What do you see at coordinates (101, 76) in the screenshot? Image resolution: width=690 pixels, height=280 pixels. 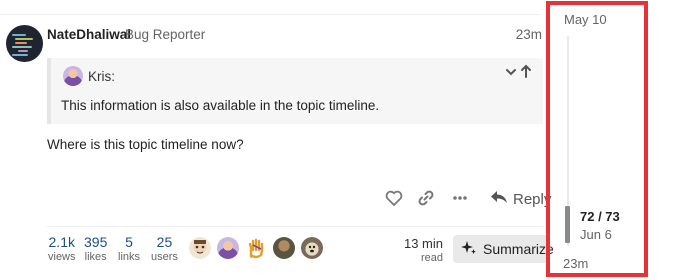 I see `quote-author: Kris:` at bounding box center [101, 76].